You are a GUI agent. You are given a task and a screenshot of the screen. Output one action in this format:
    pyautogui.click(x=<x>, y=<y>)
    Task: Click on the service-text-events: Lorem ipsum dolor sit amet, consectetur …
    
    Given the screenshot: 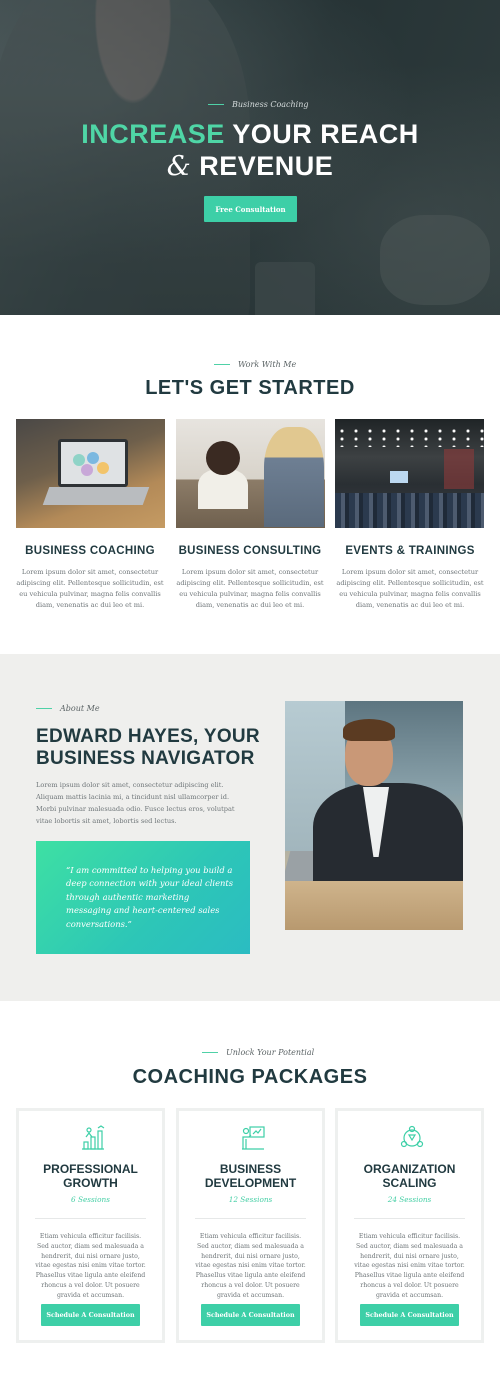 What is the action you would take?
    pyautogui.click(x=410, y=588)
    